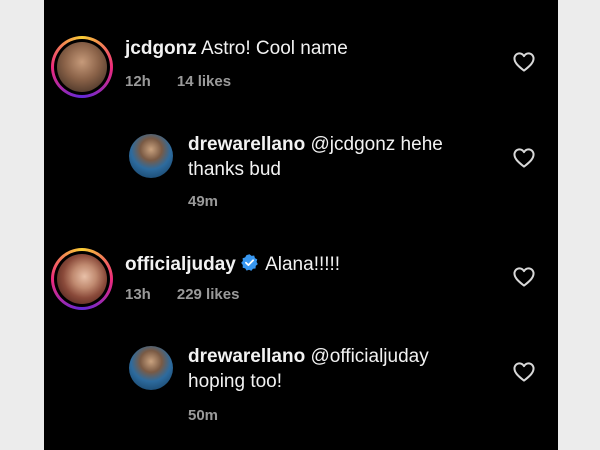 The height and width of the screenshot is (450, 600). What do you see at coordinates (138, 81) in the screenshot?
I see `timestamp: 12h` at bounding box center [138, 81].